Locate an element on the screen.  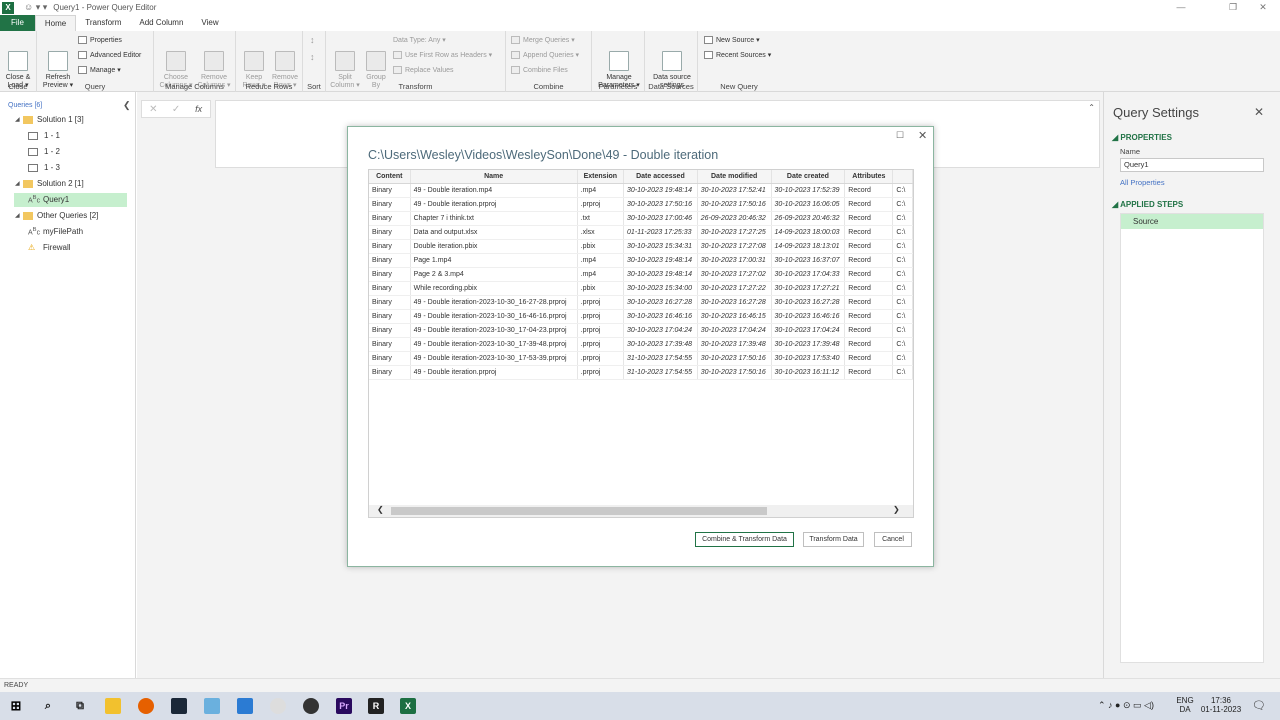
table-cell: 30-10-2023 17:00:46 is located at coordinates (660, 218).